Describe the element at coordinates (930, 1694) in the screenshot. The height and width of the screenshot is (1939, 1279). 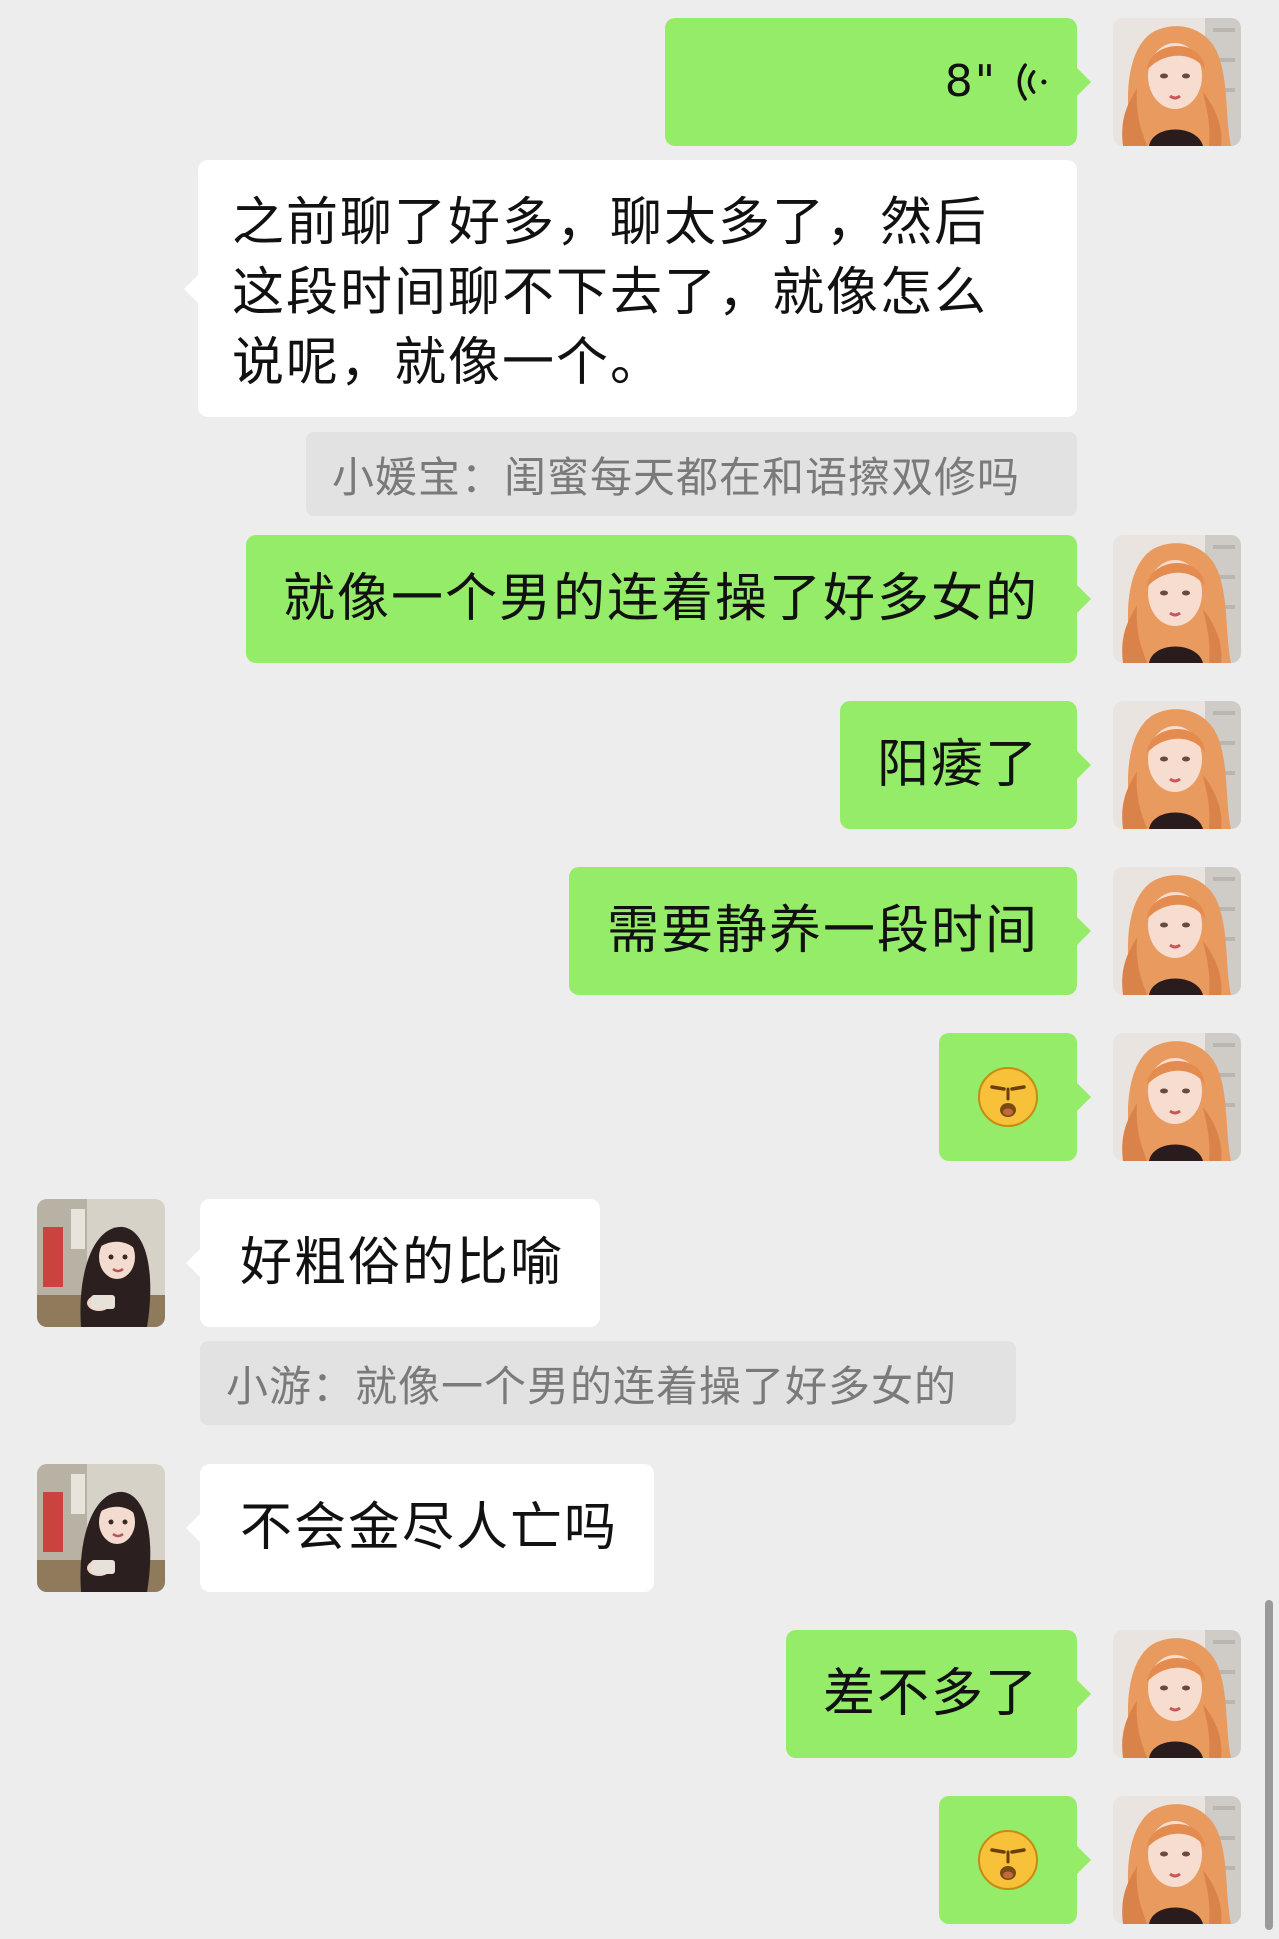
I see `message-text: 差不多了` at that location.